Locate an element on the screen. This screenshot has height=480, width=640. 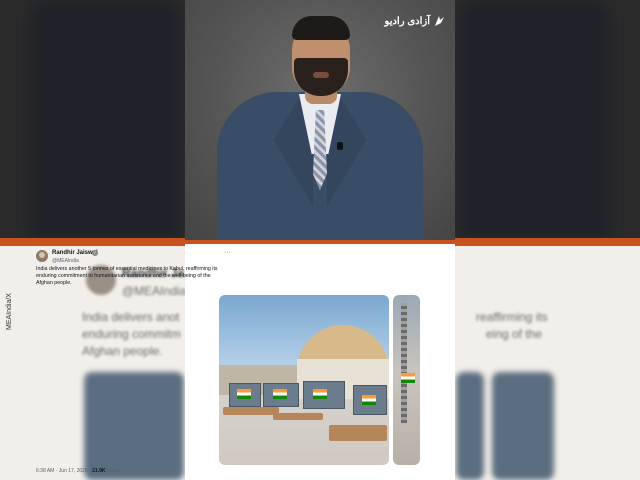
tweet-views-count: 21.9K is located at coordinates (99, 471).